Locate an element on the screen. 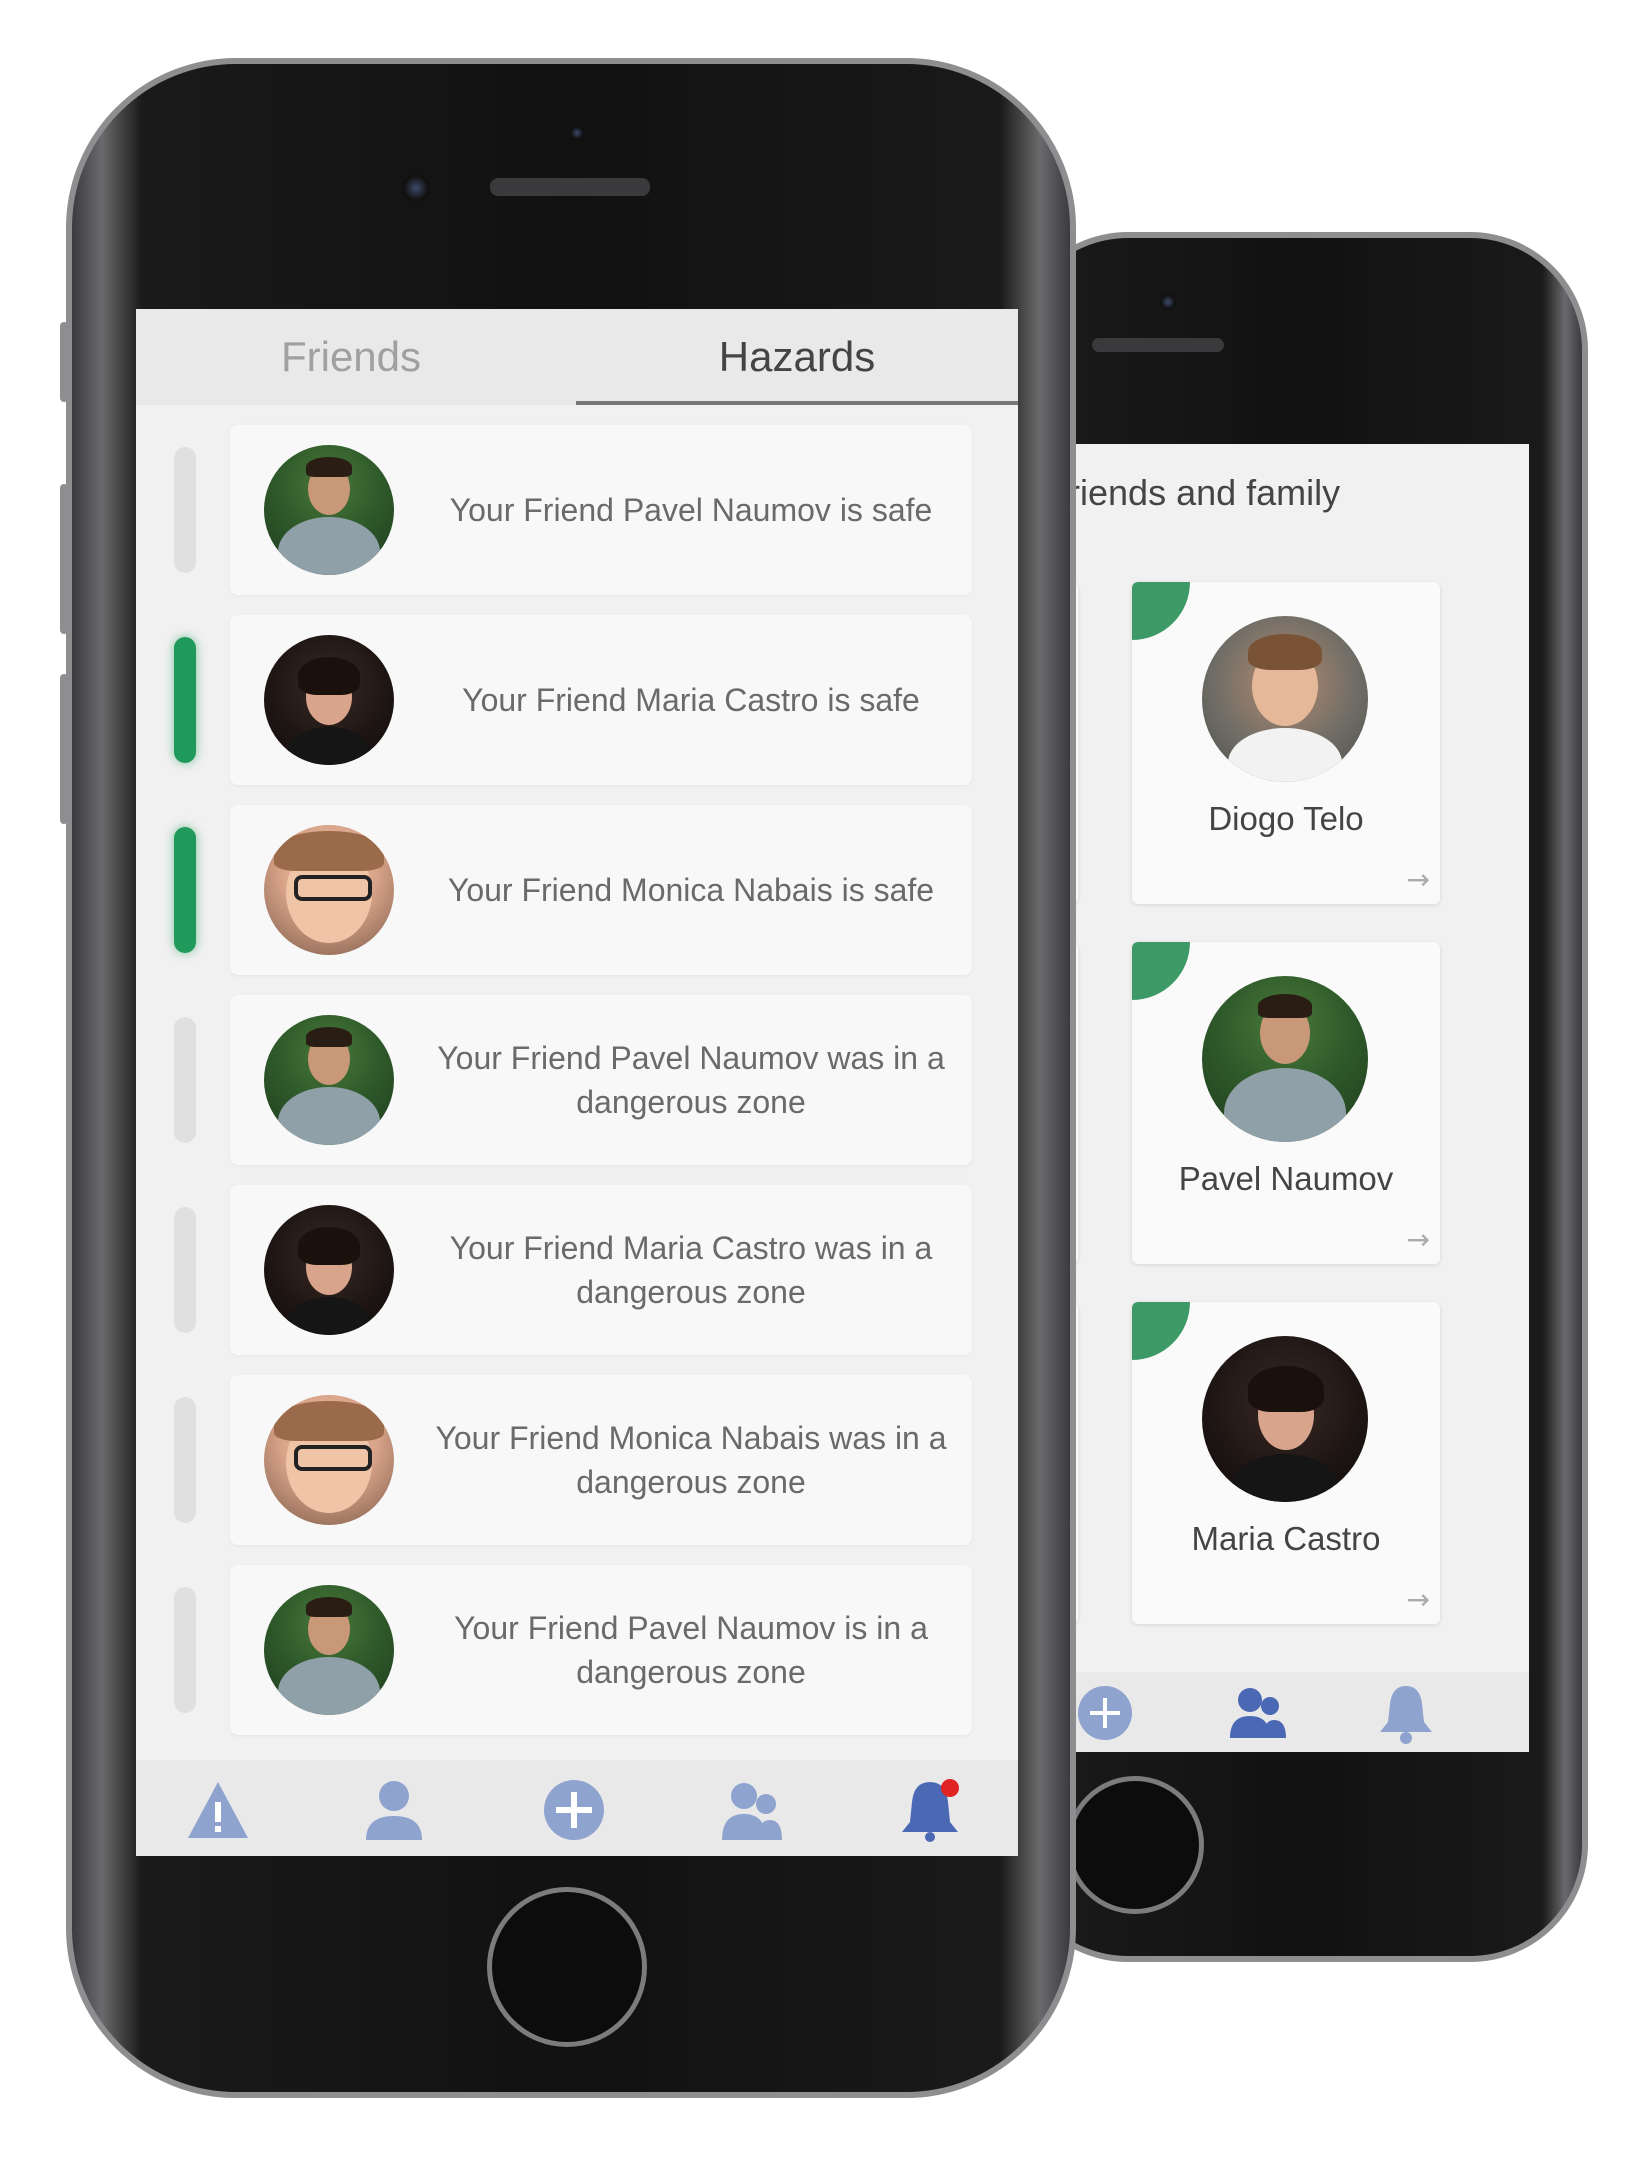 This screenshot has height=2167, width=1650. notification-card: Your Friend Monica Nabais is safe is located at coordinates (601, 890).